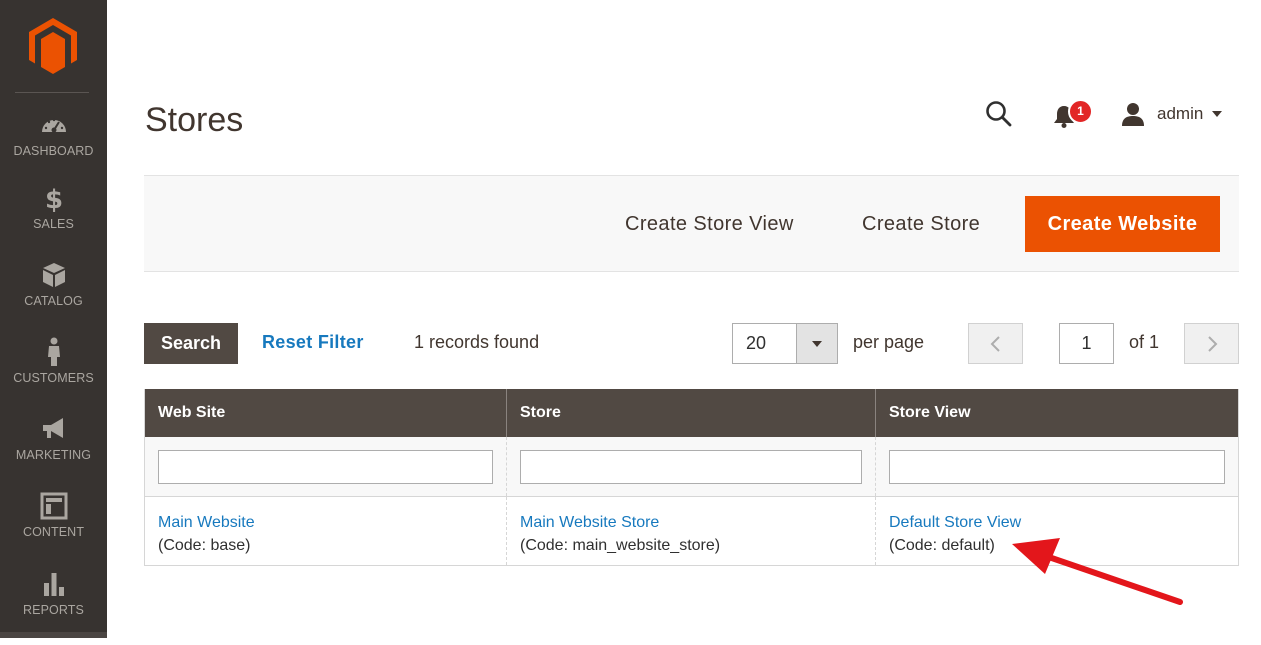 This screenshot has height=645, width=1261. Describe the element at coordinates (477, 342) in the screenshot. I see `records-found-count: 1 records found` at that location.